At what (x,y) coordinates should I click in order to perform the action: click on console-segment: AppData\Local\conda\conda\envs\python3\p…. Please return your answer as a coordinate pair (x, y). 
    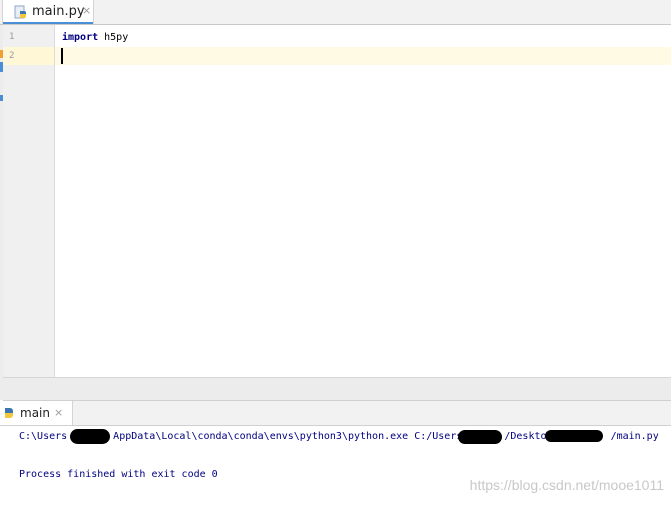
    Looking at the image, I should click on (288, 436).